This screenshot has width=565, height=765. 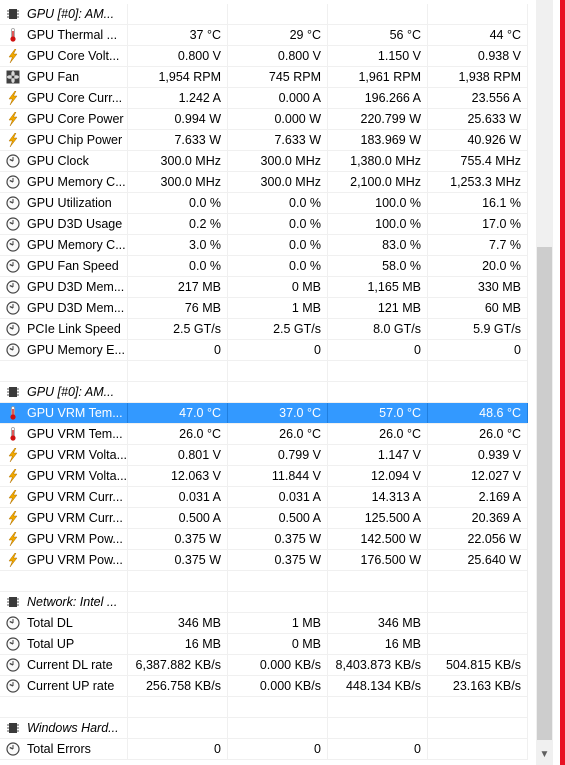 I want to click on average-value-cell: 1,938 RPM, so click(x=478, y=77).